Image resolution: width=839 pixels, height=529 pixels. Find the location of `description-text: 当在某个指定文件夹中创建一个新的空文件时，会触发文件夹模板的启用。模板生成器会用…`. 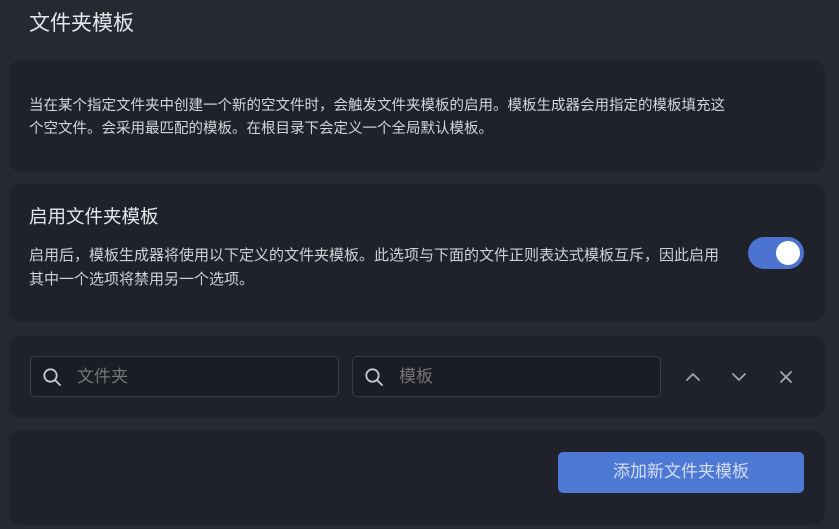

description-text: 当在某个指定文件夹中创建一个新的空文件时，会触发文件夹模板的启用。模板生成器会用… is located at coordinates (377, 117).